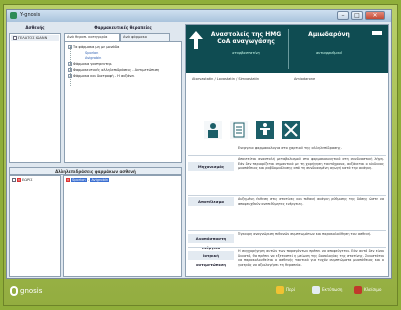  What do you see at coordinates (358, 290) in the screenshot?
I see `exit-icon` at bounding box center [358, 290].